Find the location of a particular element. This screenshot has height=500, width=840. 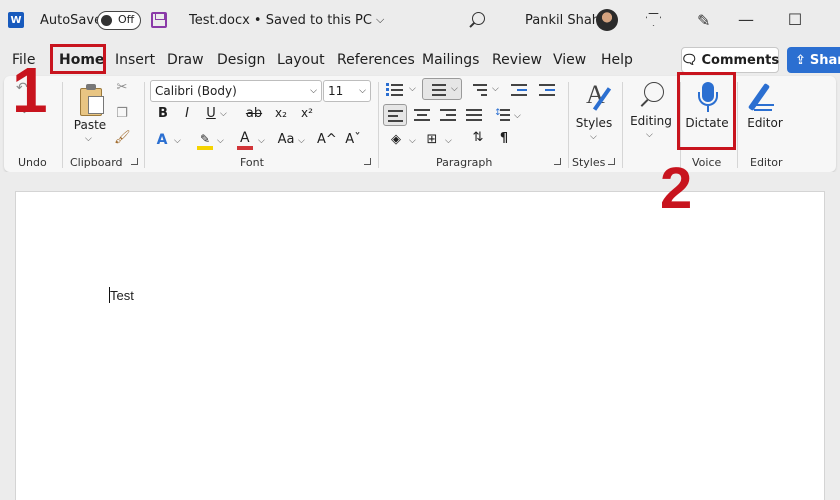

tab-review: Review is located at coordinates (517, 60).